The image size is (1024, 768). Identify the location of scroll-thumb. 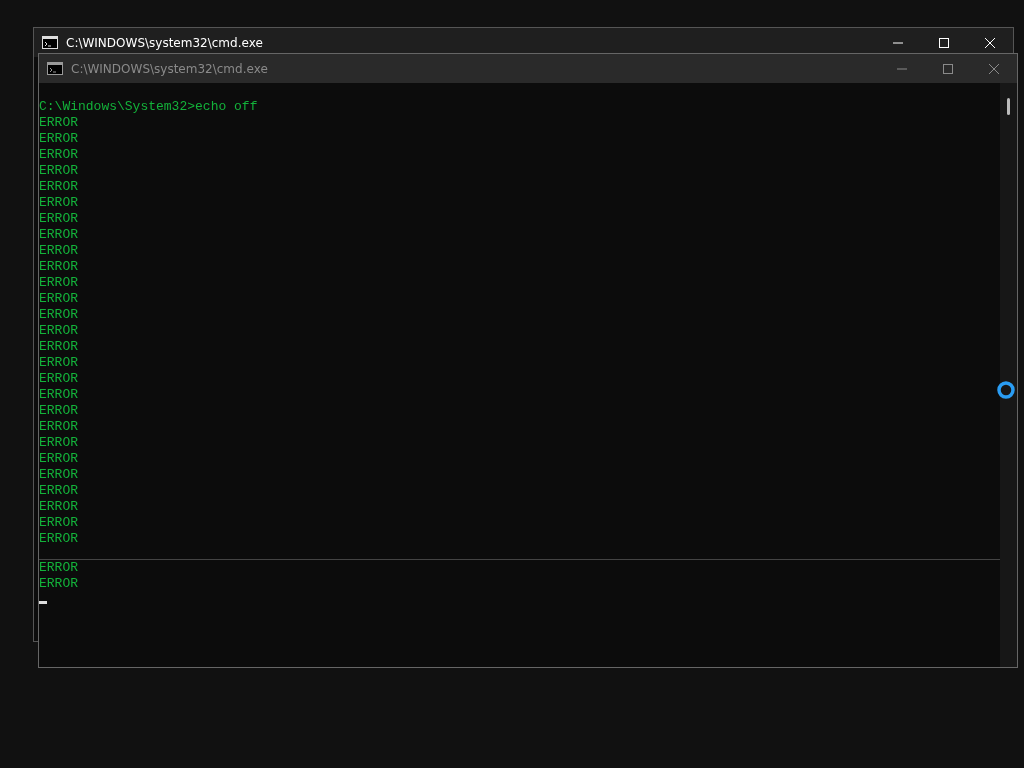
(1008, 106).